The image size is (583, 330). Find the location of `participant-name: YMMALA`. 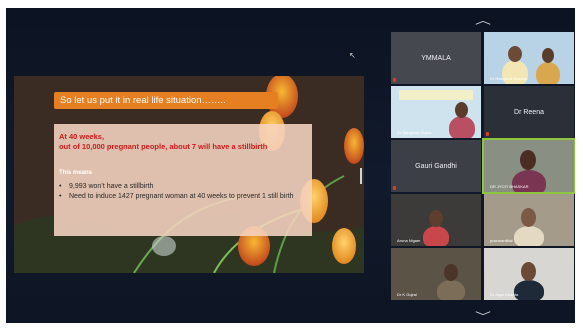

participant-name: YMMALA is located at coordinates (436, 58).